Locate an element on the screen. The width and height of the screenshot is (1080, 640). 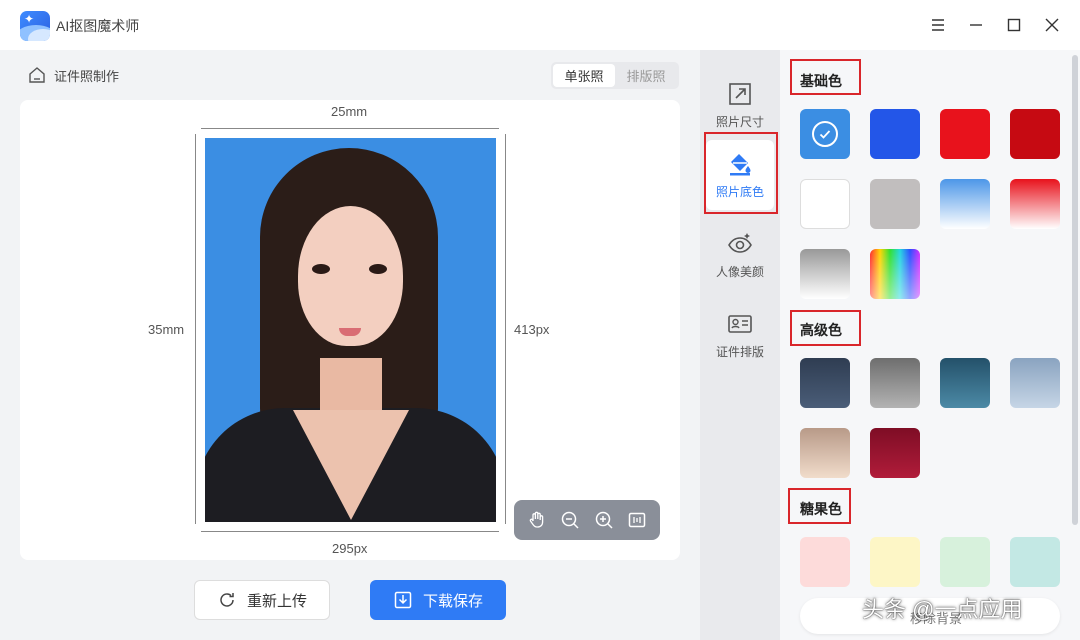
height-mm-label: 35mm is located at coordinates (166, 329).